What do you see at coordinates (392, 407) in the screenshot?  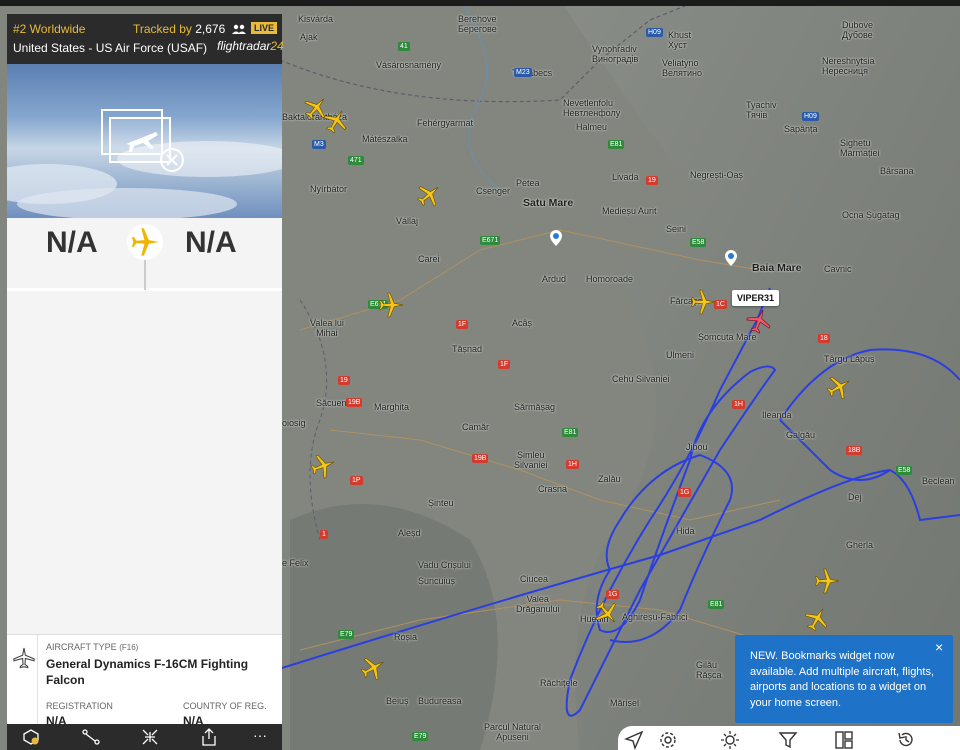 I see `map-label-marghita: Marghita` at bounding box center [392, 407].